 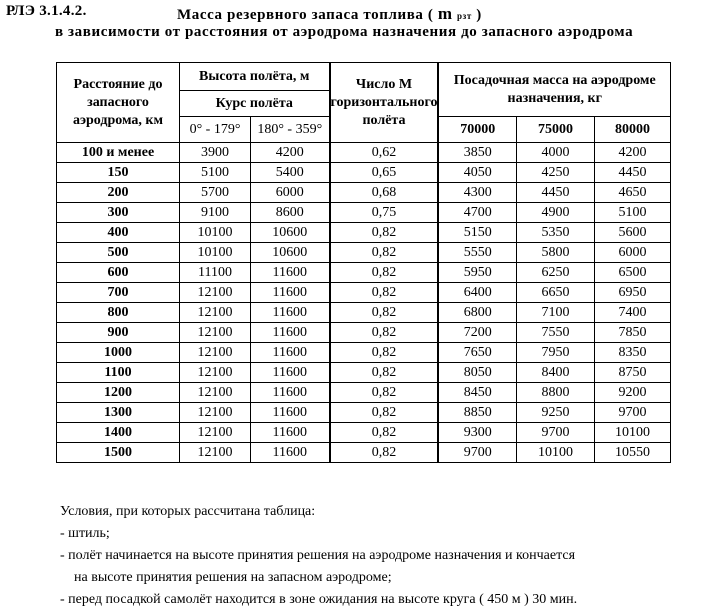 I want to click on table-row: 150 5100 5400 0,65 4050 4250 4450, so click(x=363, y=172).